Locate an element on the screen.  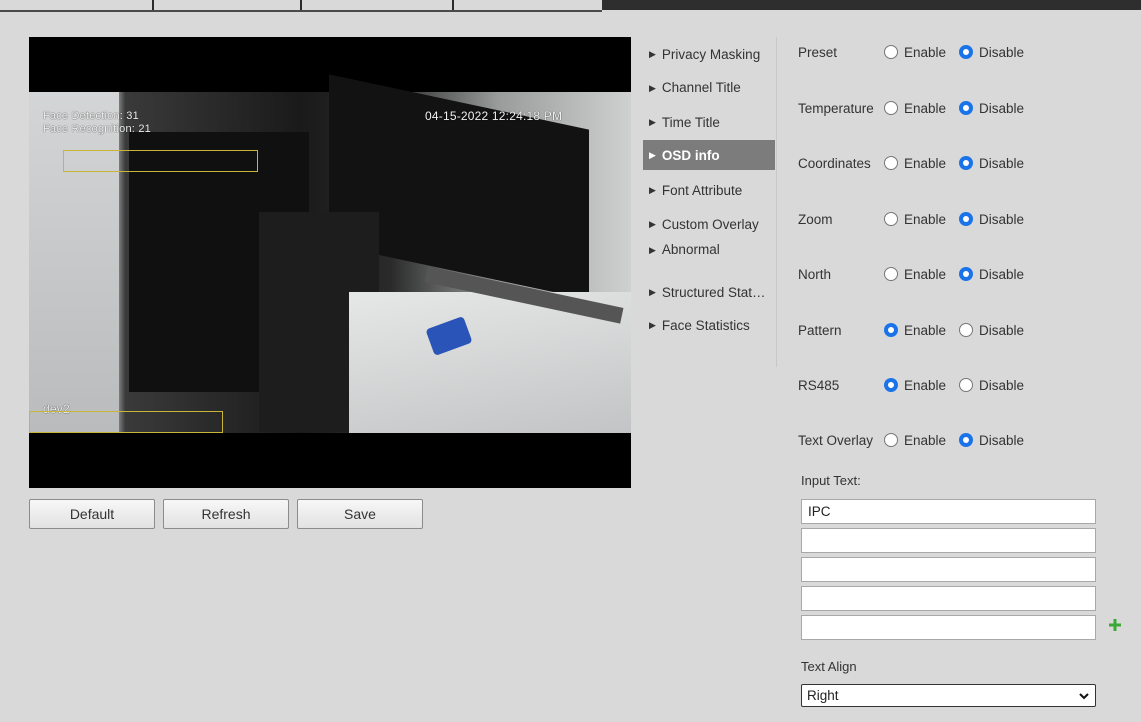
setting-row-north: North Enable Disable is located at coordinates (917, 274).